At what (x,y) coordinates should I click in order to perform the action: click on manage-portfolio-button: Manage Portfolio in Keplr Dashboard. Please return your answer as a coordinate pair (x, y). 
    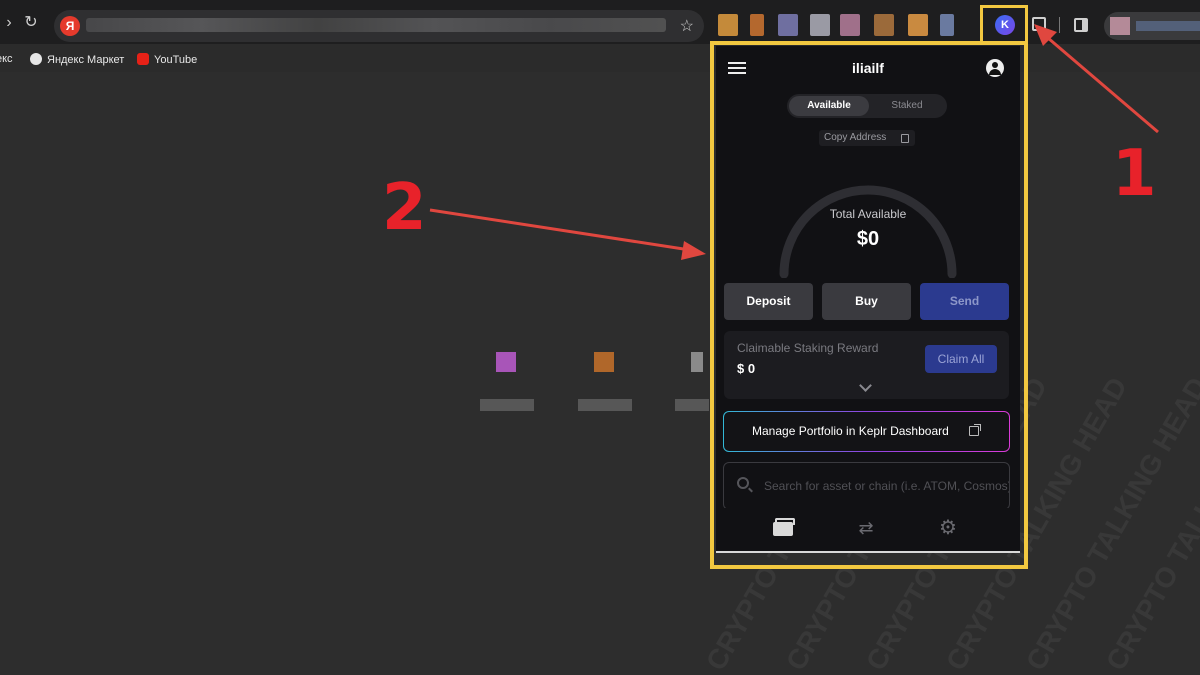
    Looking at the image, I should click on (866, 431).